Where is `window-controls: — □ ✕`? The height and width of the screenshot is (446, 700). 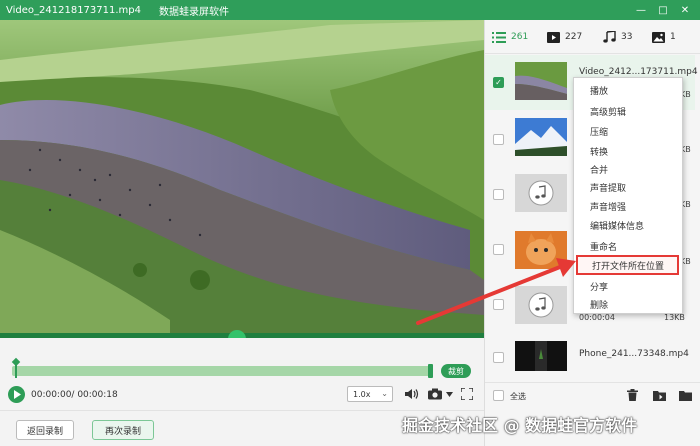
window-controls: — □ ✕ is located at coordinates (663, 10).